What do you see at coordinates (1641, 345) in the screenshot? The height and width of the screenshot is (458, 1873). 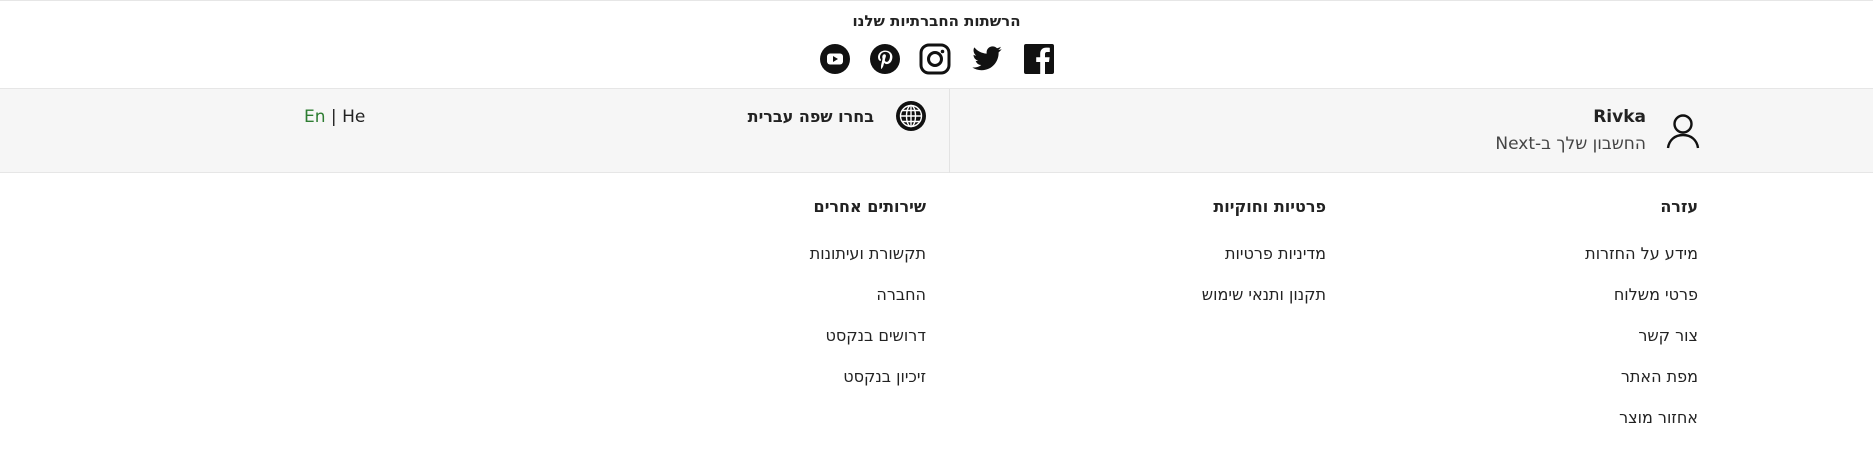 I see `footer-link: צור קשר` at bounding box center [1641, 345].